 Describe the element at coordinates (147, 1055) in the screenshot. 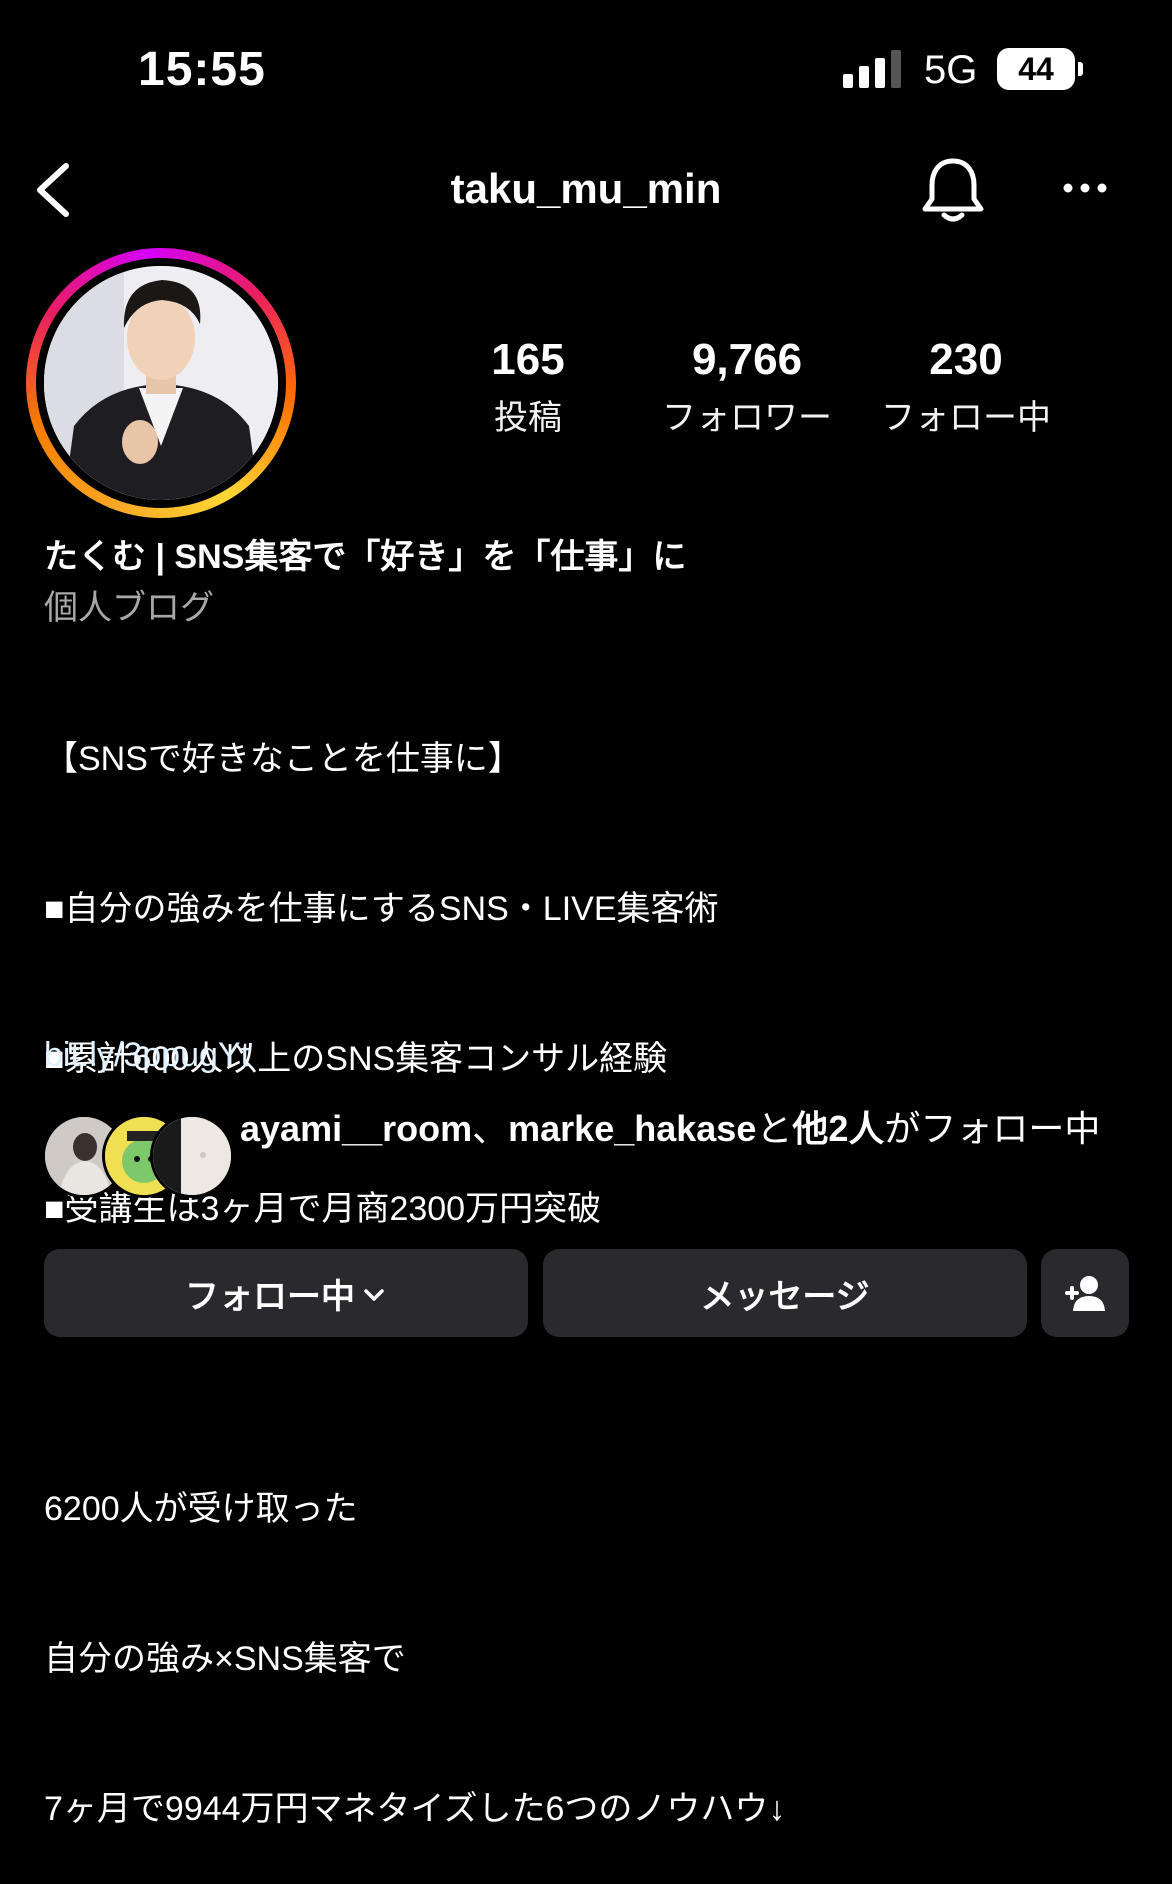

I see `bio-link: bit.ly/3ppugYt` at that location.